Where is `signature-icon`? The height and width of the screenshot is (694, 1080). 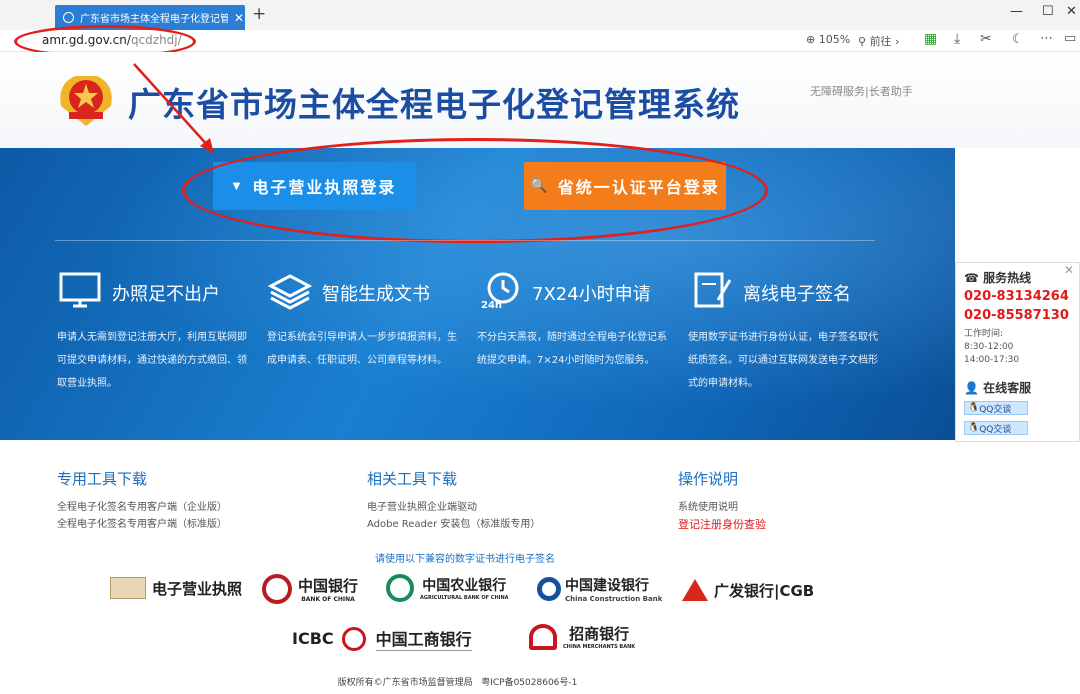 signature-icon is located at coordinates (713, 290).